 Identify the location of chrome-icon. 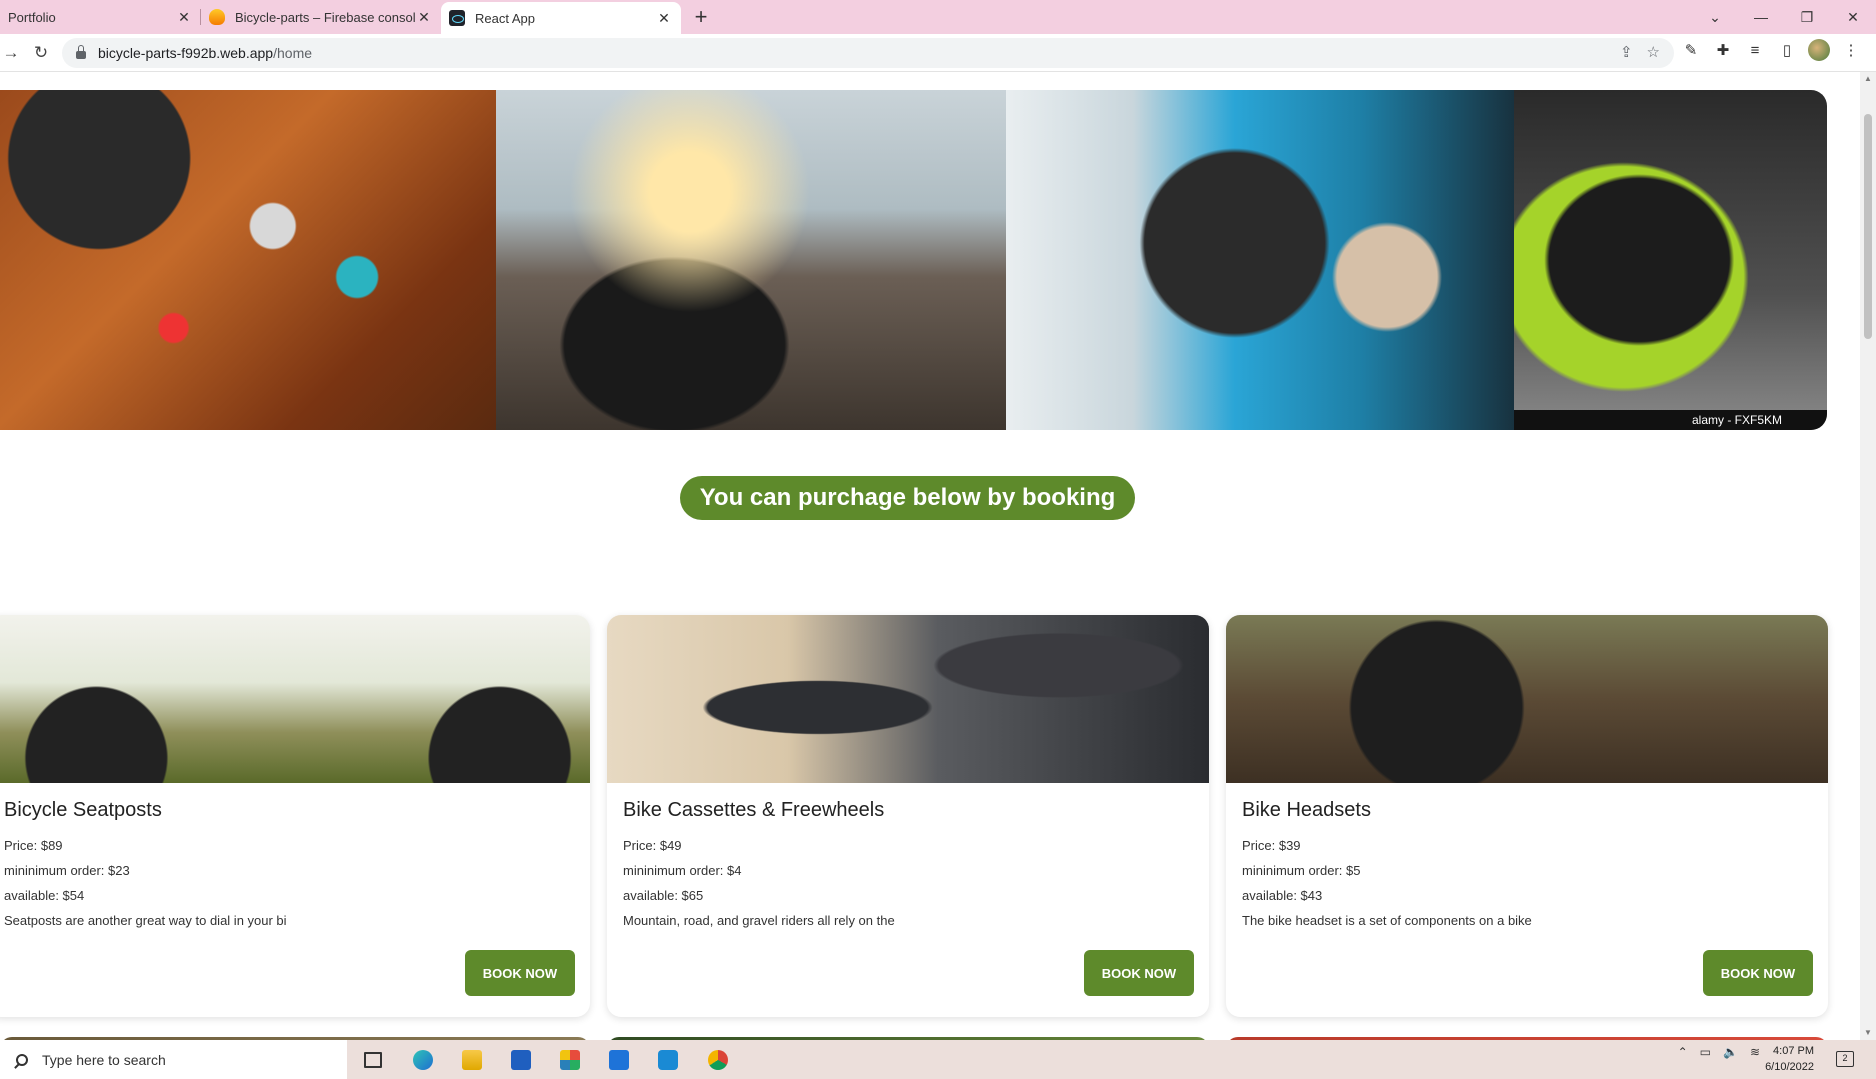
(718, 1060).